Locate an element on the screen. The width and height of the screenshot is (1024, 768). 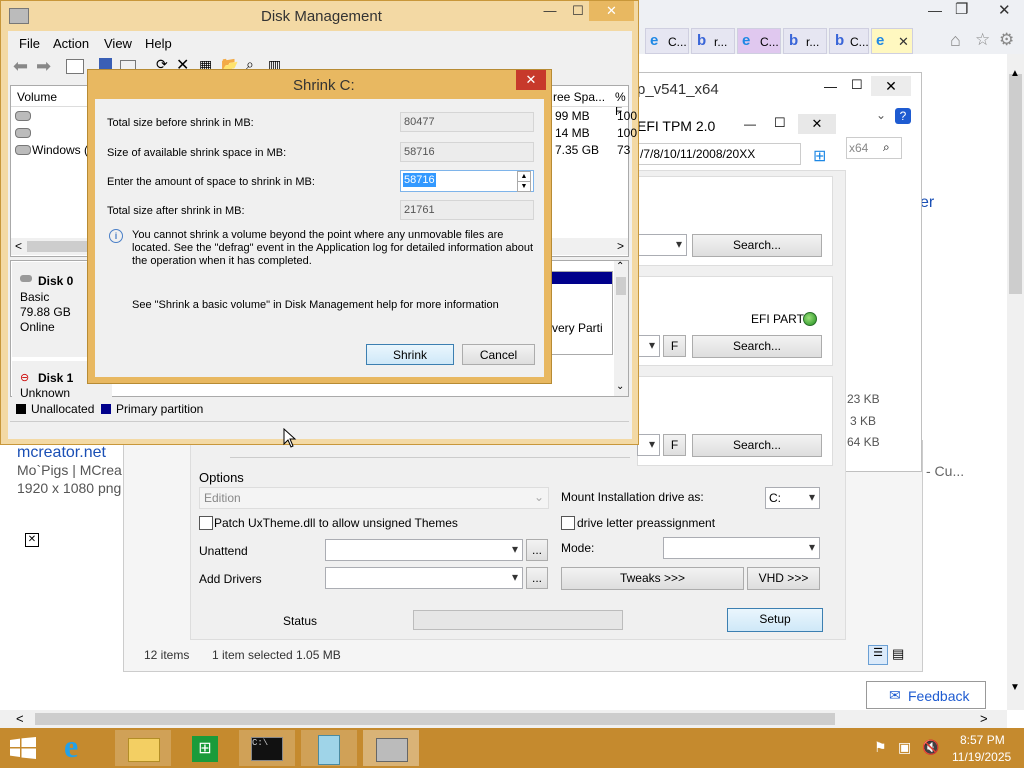
console-tree-icon is located at coordinates (75, 66).